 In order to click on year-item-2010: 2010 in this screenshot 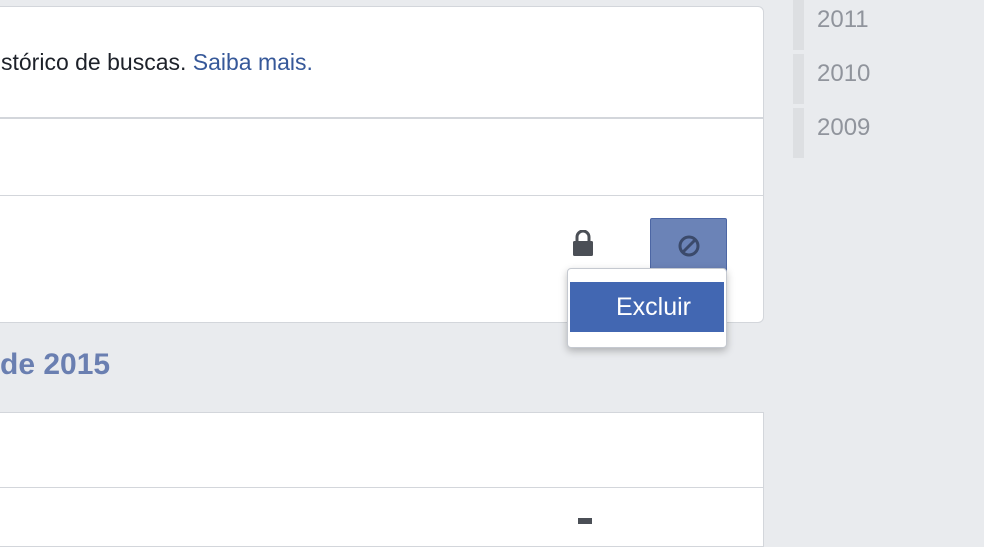, I will do `click(888, 79)`.